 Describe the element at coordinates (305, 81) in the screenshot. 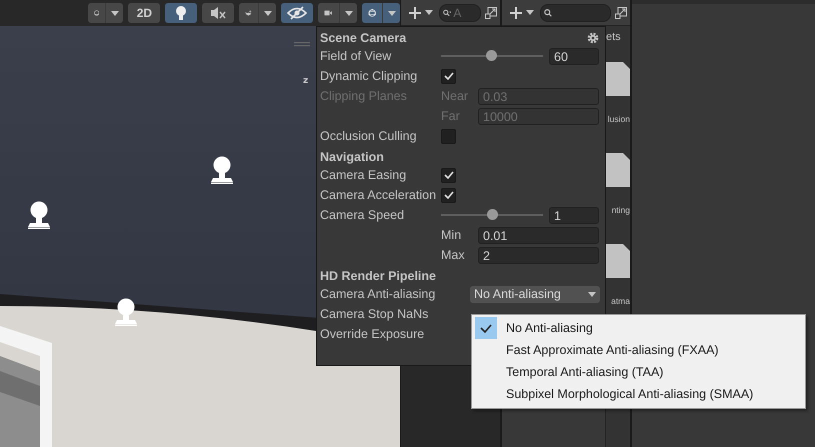

I see `axis-label: z` at that location.